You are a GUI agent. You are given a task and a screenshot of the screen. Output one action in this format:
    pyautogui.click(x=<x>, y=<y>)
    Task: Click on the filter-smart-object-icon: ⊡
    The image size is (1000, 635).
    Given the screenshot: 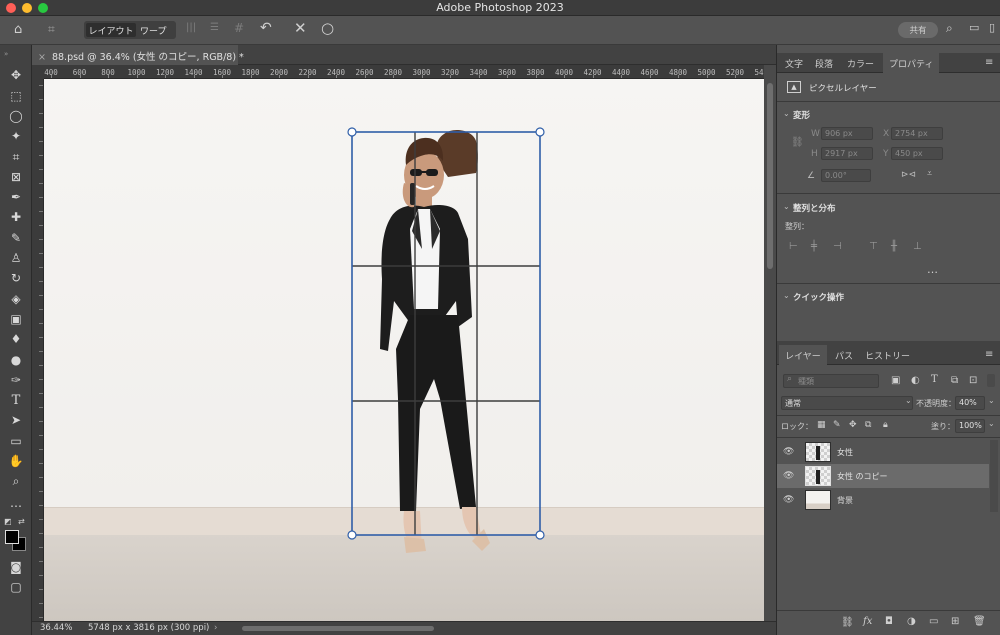 What is the action you would take?
    pyautogui.click(x=973, y=380)
    